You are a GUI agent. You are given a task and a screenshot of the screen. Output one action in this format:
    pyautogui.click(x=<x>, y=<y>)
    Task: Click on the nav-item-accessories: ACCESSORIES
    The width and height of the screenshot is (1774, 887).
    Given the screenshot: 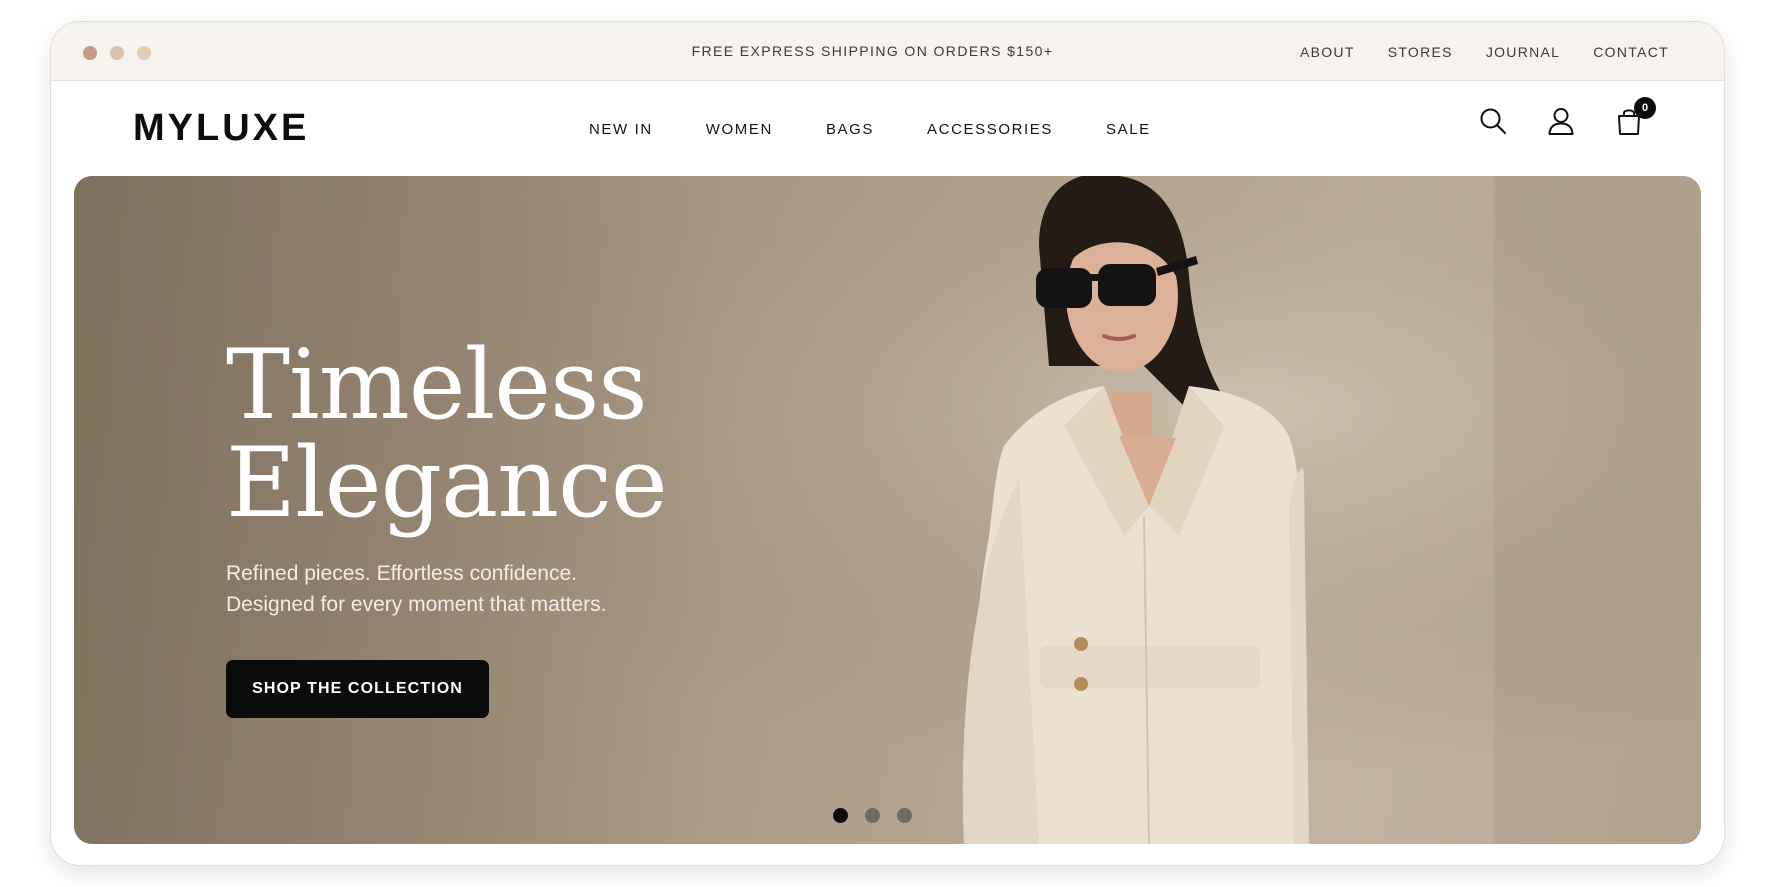 What is the action you would take?
    pyautogui.click(x=990, y=129)
    